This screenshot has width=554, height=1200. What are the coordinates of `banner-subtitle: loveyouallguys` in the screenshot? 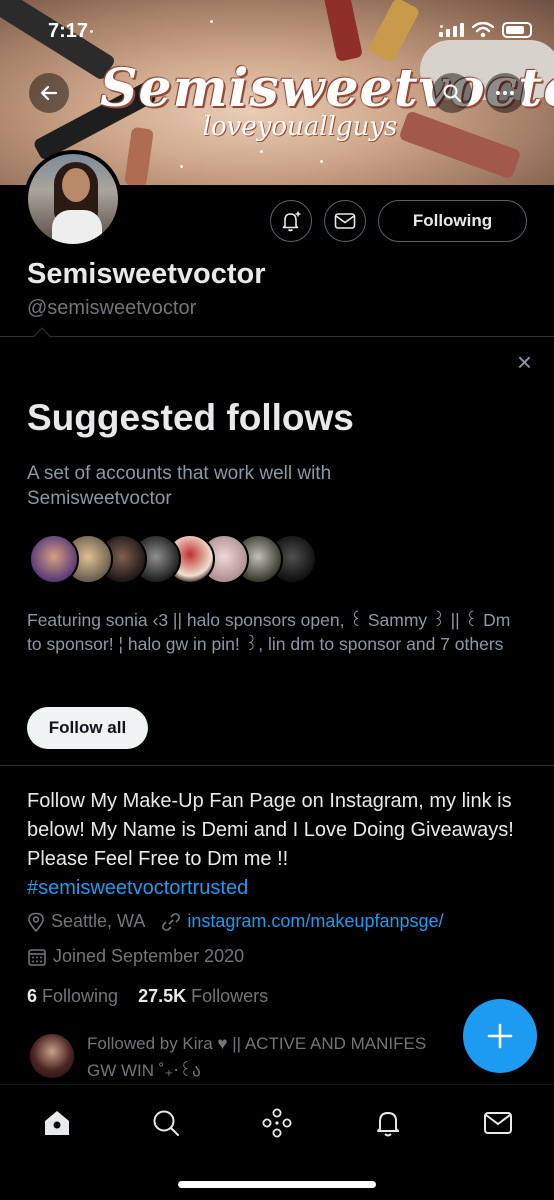 It's located at (300, 127).